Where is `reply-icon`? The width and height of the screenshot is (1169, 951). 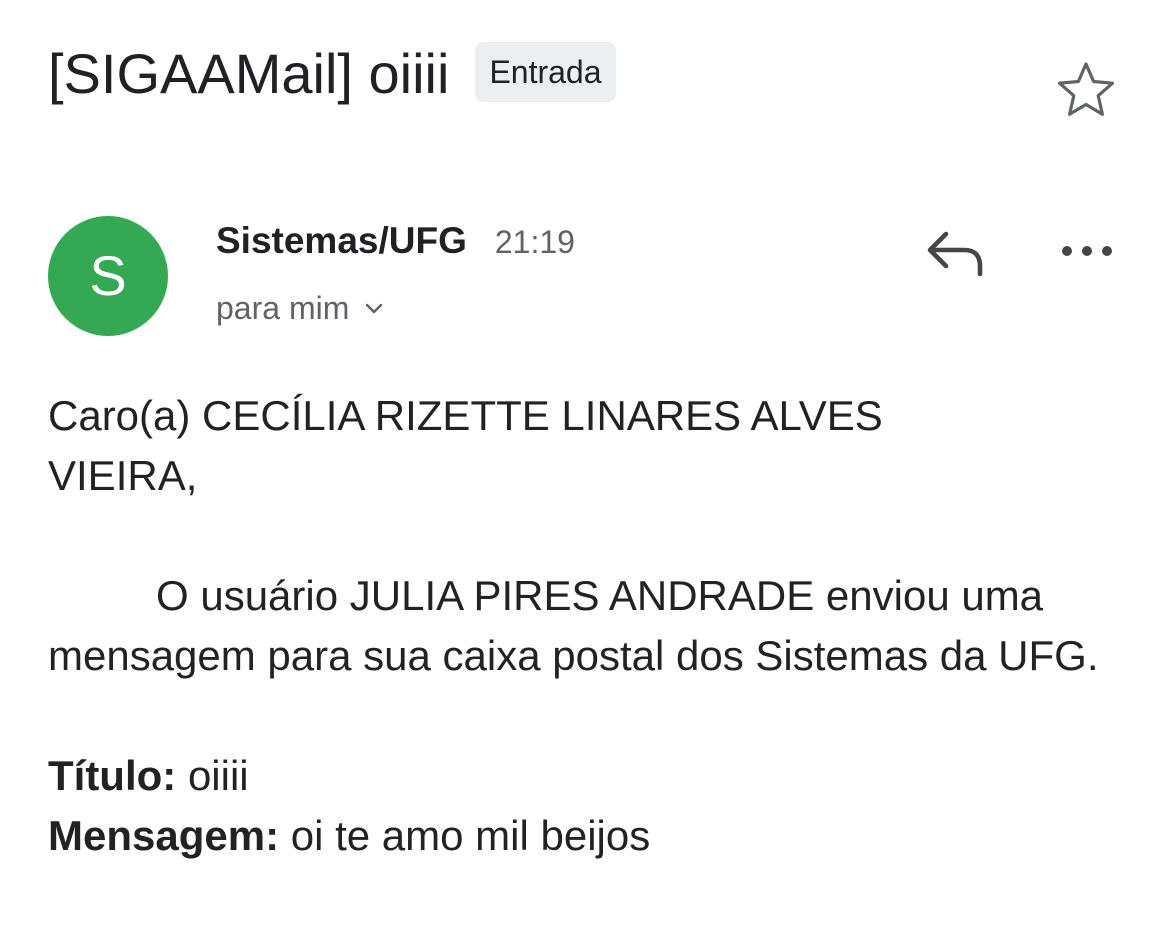 reply-icon is located at coordinates (955, 252).